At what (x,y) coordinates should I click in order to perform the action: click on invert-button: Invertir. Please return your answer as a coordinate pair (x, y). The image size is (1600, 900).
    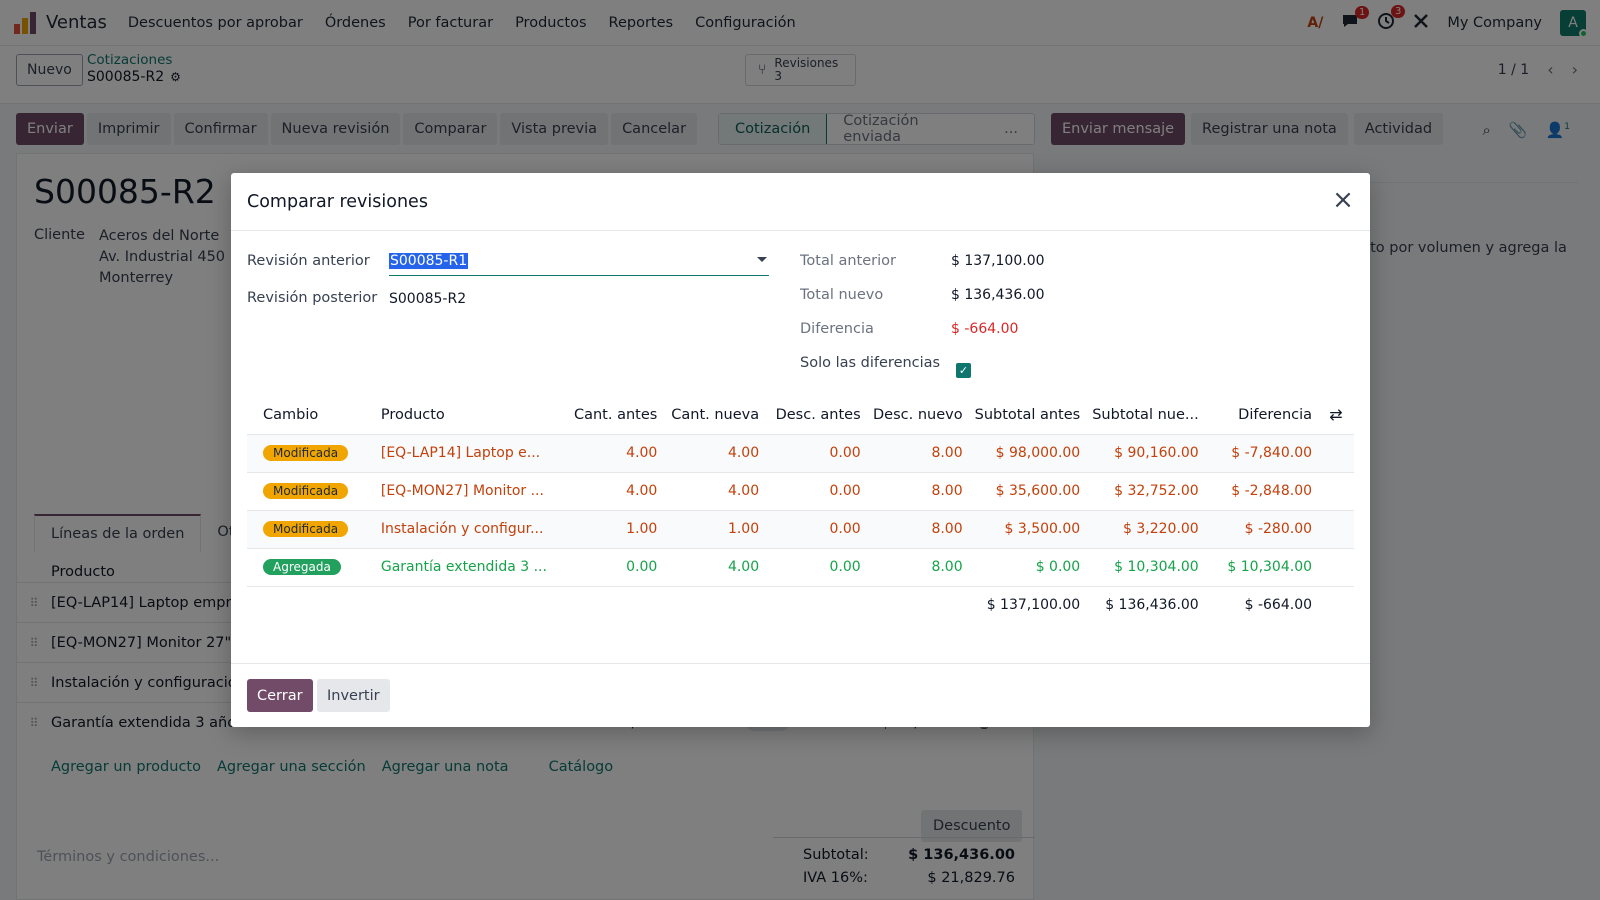
    Looking at the image, I should click on (353, 695).